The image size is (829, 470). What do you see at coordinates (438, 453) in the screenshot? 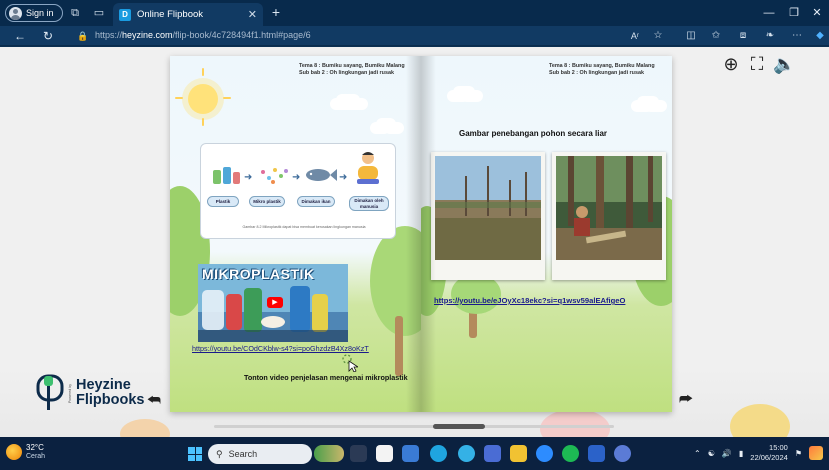
I see `edge-icon` at bounding box center [438, 453].